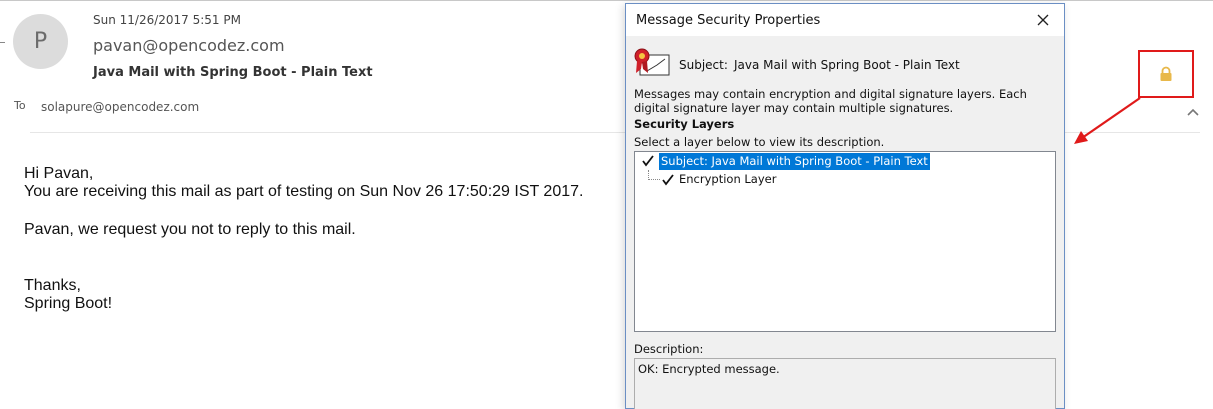  What do you see at coordinates (167, 20) in the screenshot?
I see `email-date: Sun 11/26/2017 5:51 PM` at bounding box center [167, 20].